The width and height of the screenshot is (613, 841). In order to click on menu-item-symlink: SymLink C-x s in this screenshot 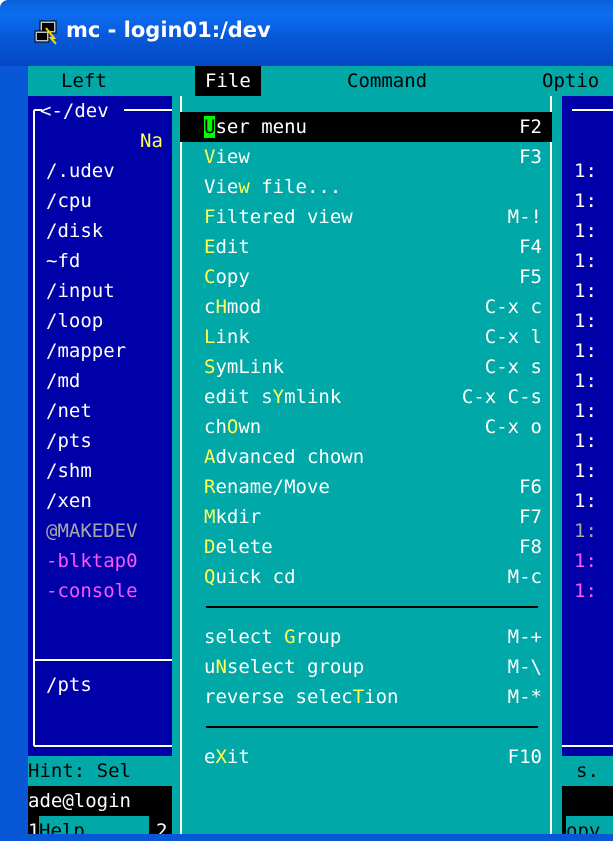, I will do `click(366, 367)`.